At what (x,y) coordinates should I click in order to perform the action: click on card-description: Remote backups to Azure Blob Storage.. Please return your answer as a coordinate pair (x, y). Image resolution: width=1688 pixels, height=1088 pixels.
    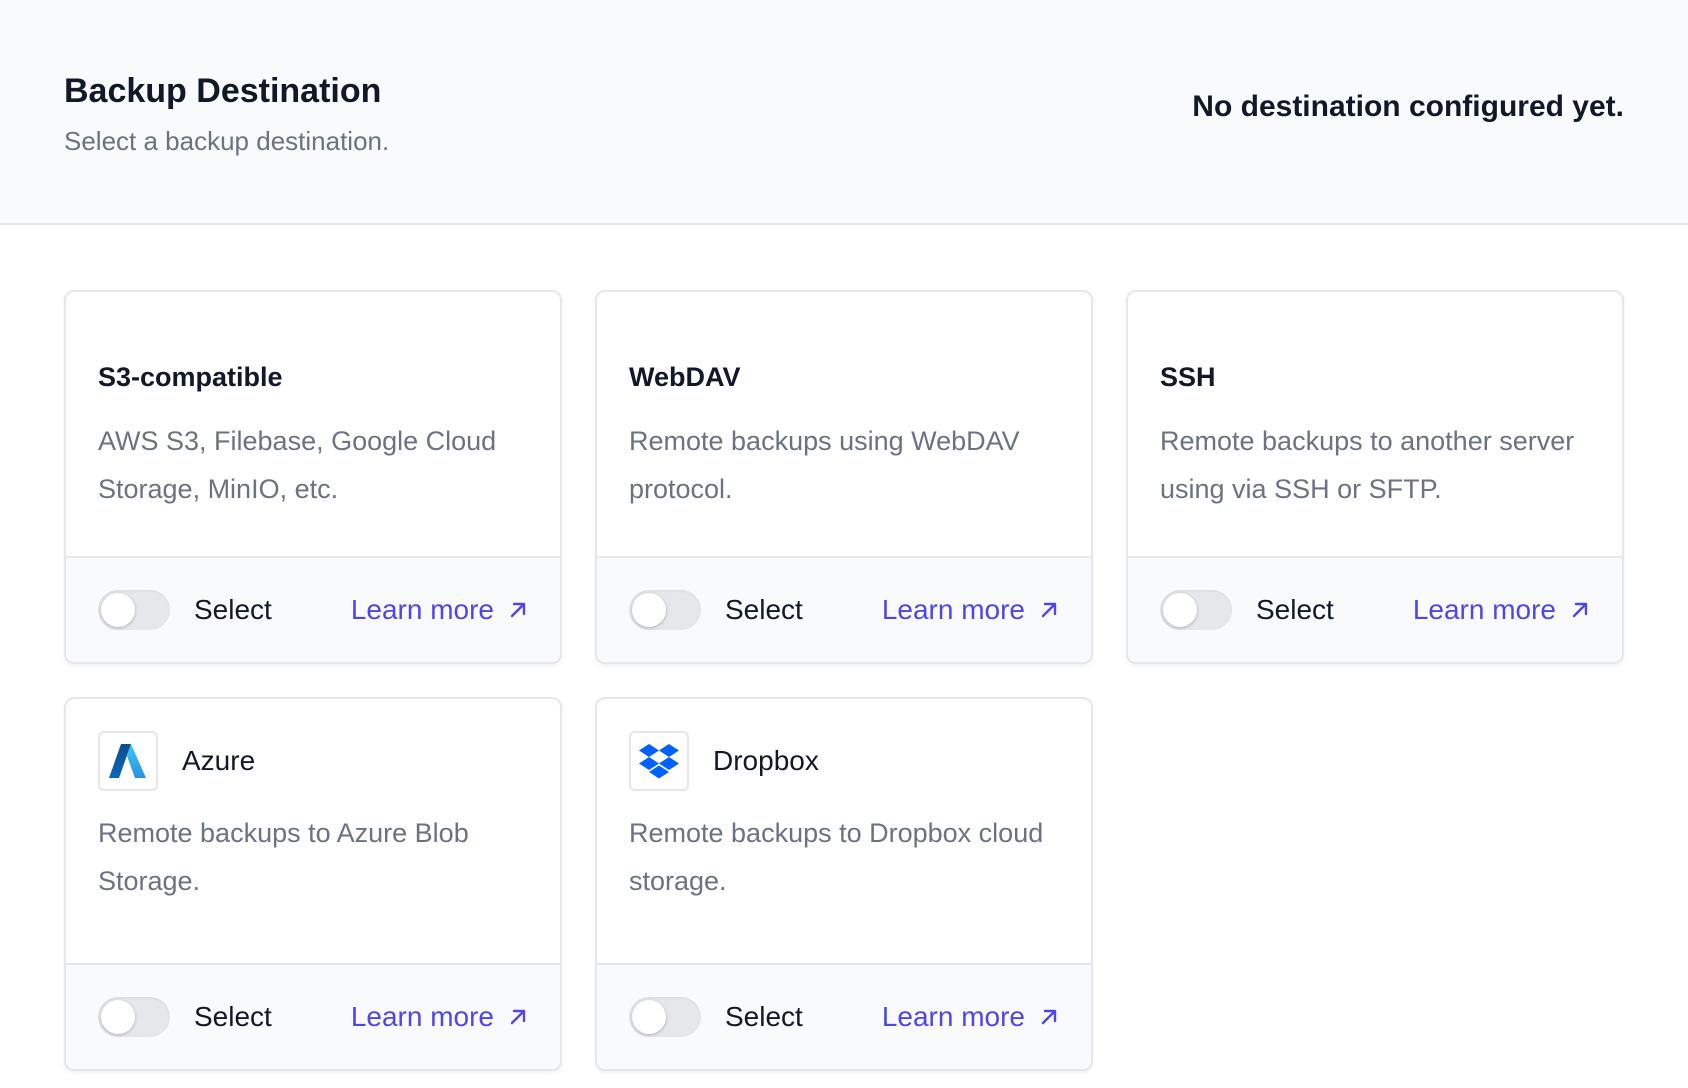
    Looking at the image, I should click on (283, 857).